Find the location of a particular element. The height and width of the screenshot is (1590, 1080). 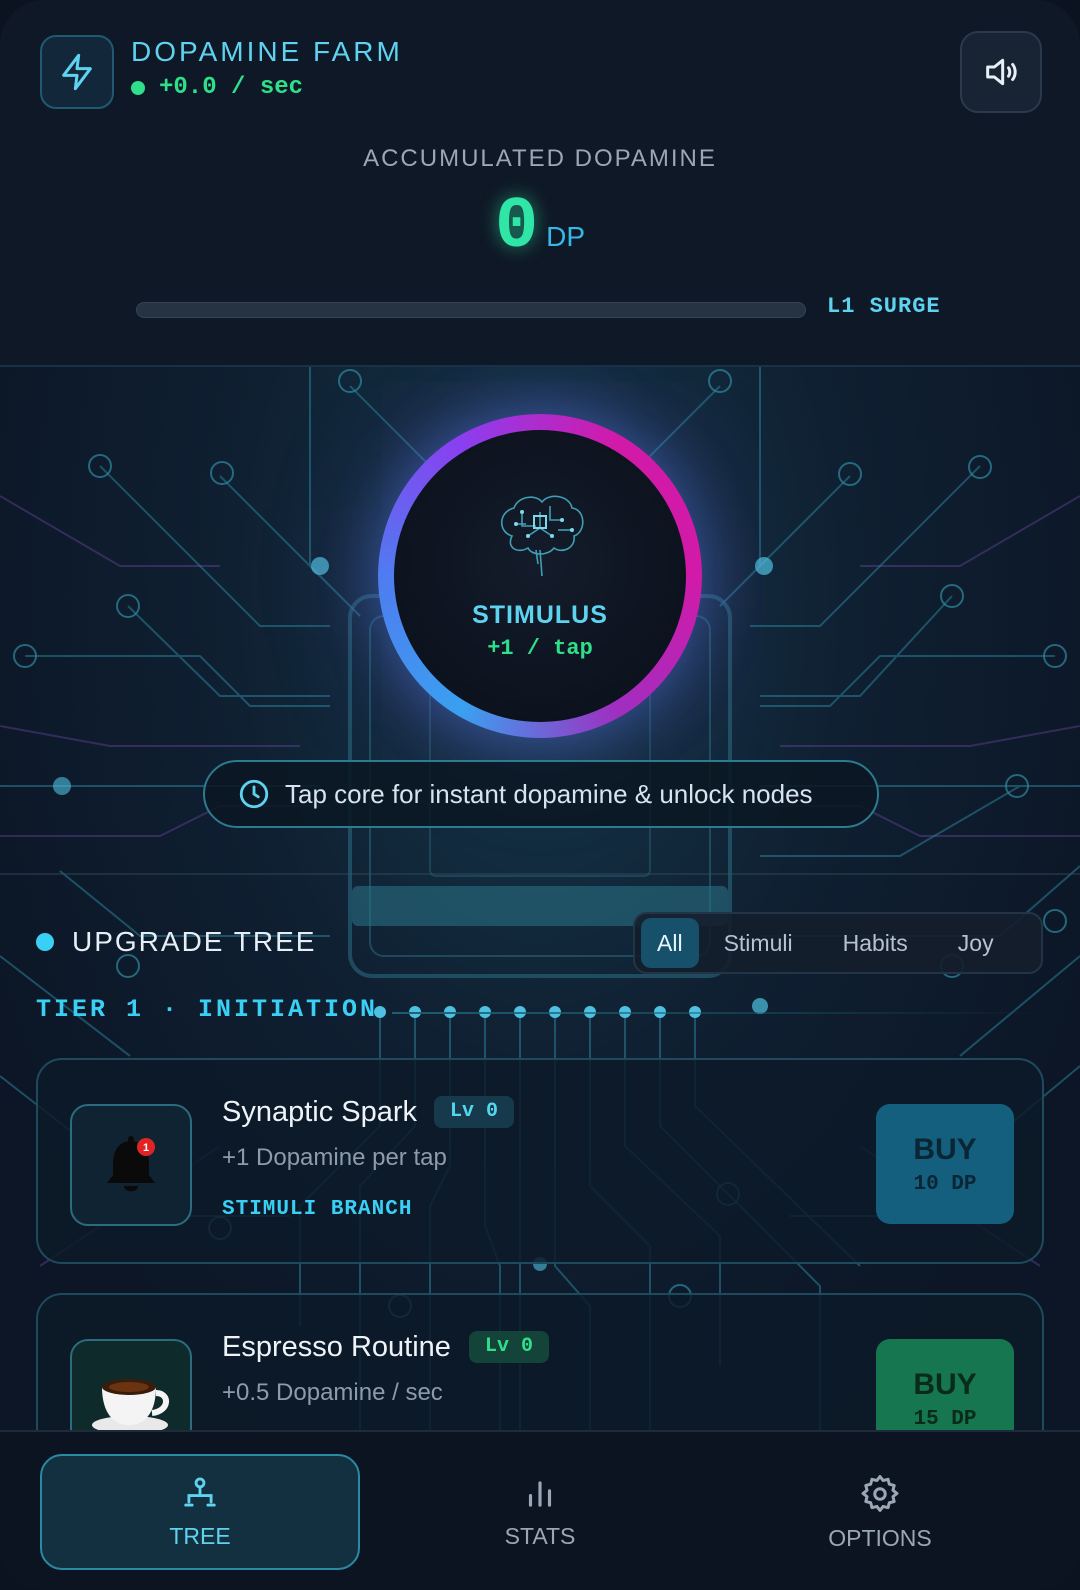

nav-options: OPTIONS is located at coordinates (880, 1512).